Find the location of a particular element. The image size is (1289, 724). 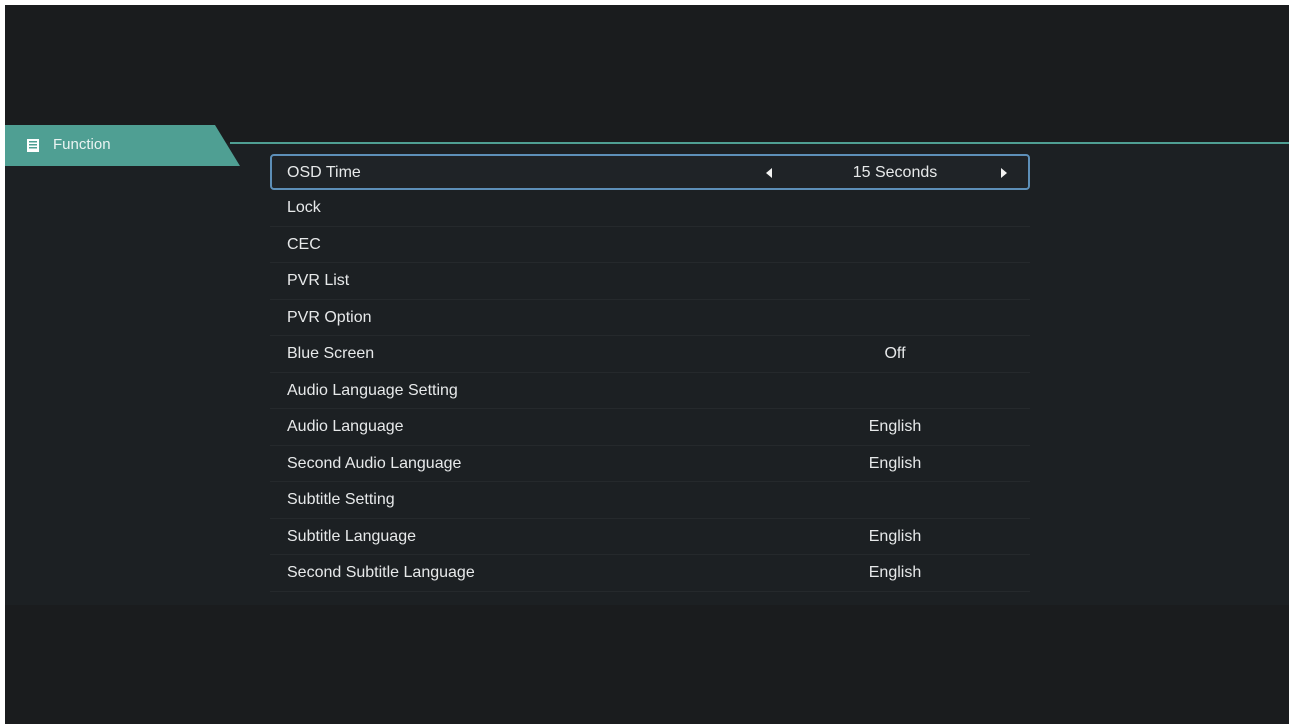

menu-item-osd-time: OSD Time 15 Seconds is located at coordinates (650, 172).